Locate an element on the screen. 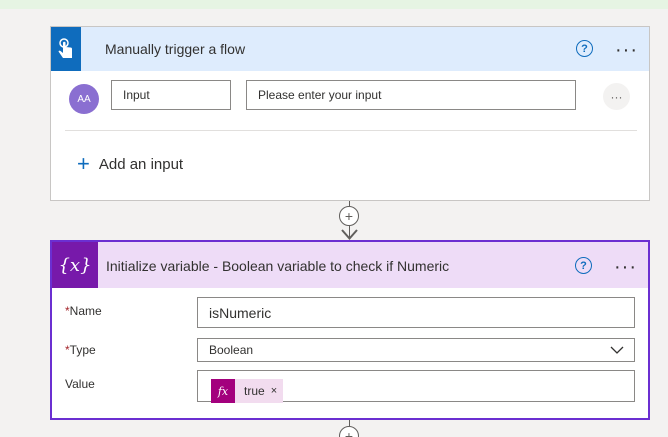  trigger-card-title: Manually trigger a flow is located at coordinates (175, 49).